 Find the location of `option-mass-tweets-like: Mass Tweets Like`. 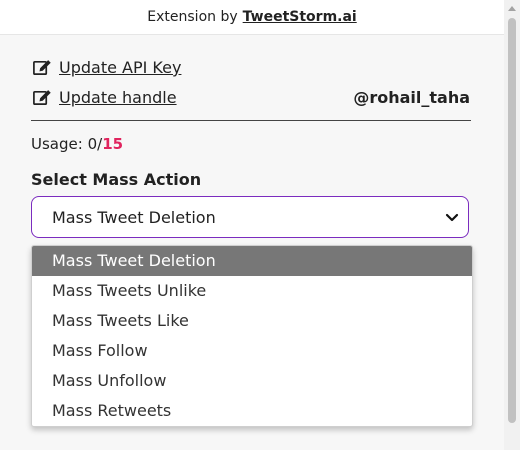

option-mass-tweets-like: Mass Tweets Like is located at coordinates (252, 321).